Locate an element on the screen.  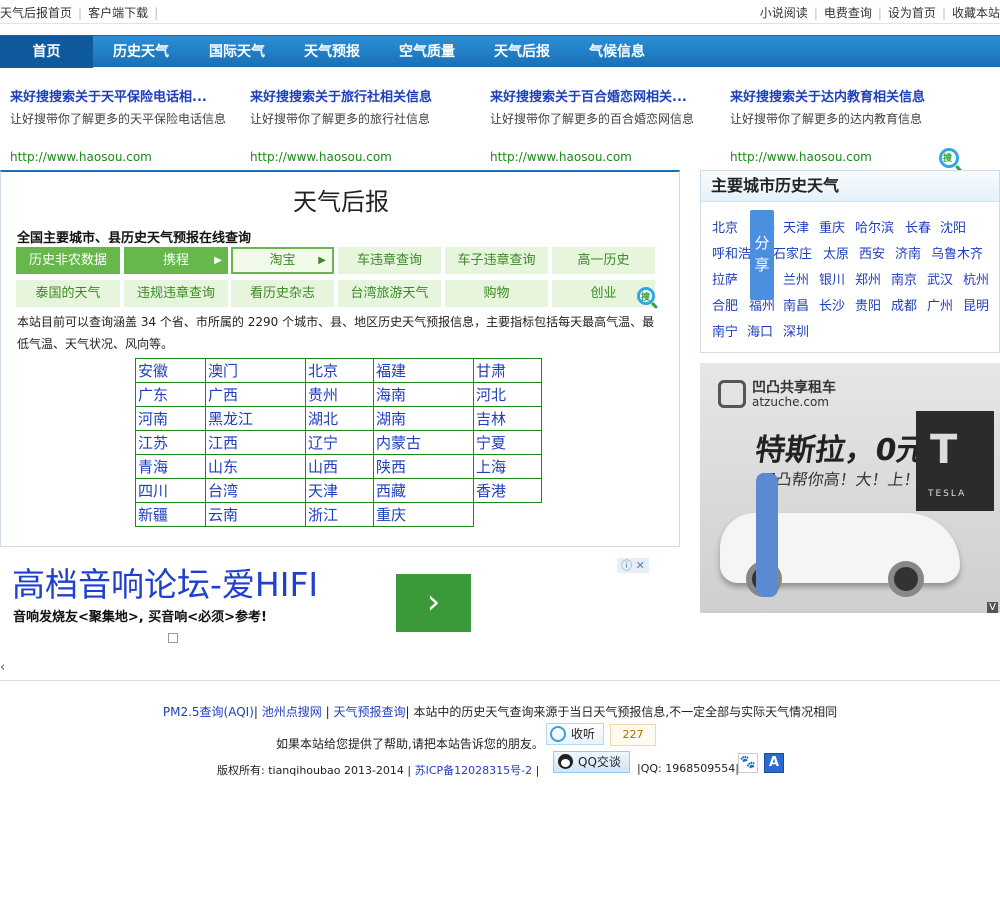
city-link: 合肥 is located at coordinates (725, 304).